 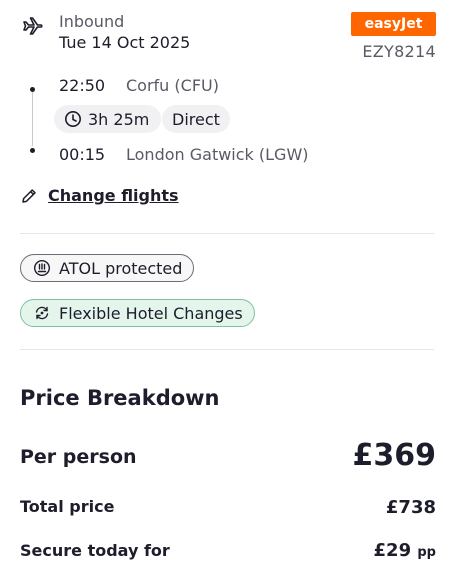 I want to click on stops-text: Direct, so click(x=196, y=119).